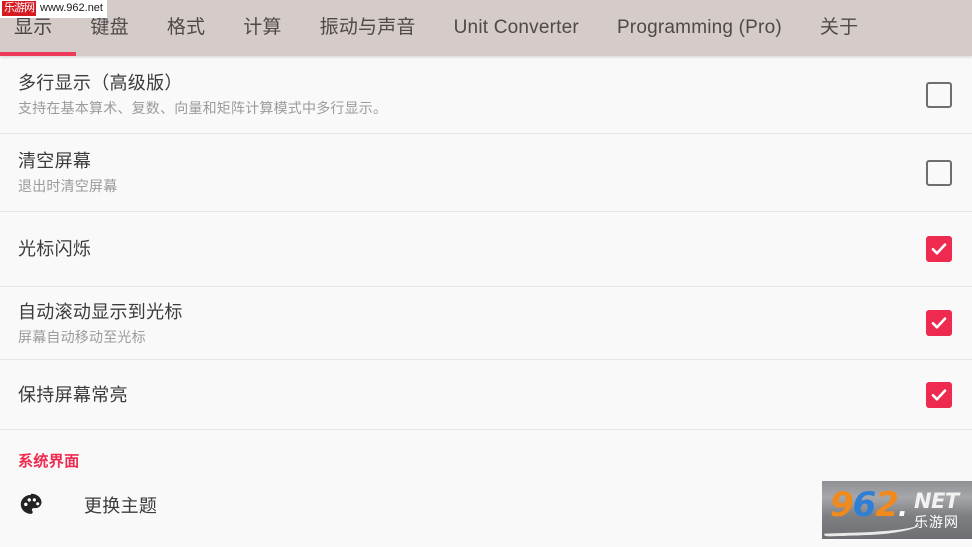 Image resolution: width=972 pixels, height=547 pixels. I want to click on setting-row-multiline-display: 多行显示（高级版） 支持在基本算术、复数、向量和矩阵计算模式中多行显示。, so click(486, 95).